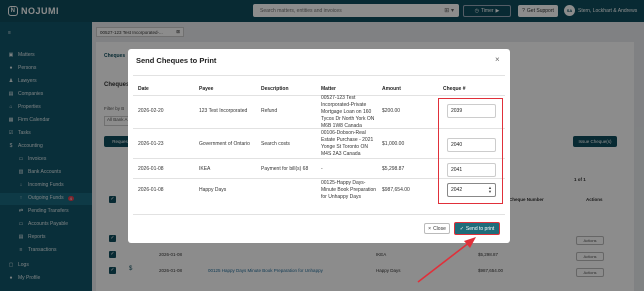 The image size is (644, 291). I want to click on annotation-arrow, so click(446, 260).